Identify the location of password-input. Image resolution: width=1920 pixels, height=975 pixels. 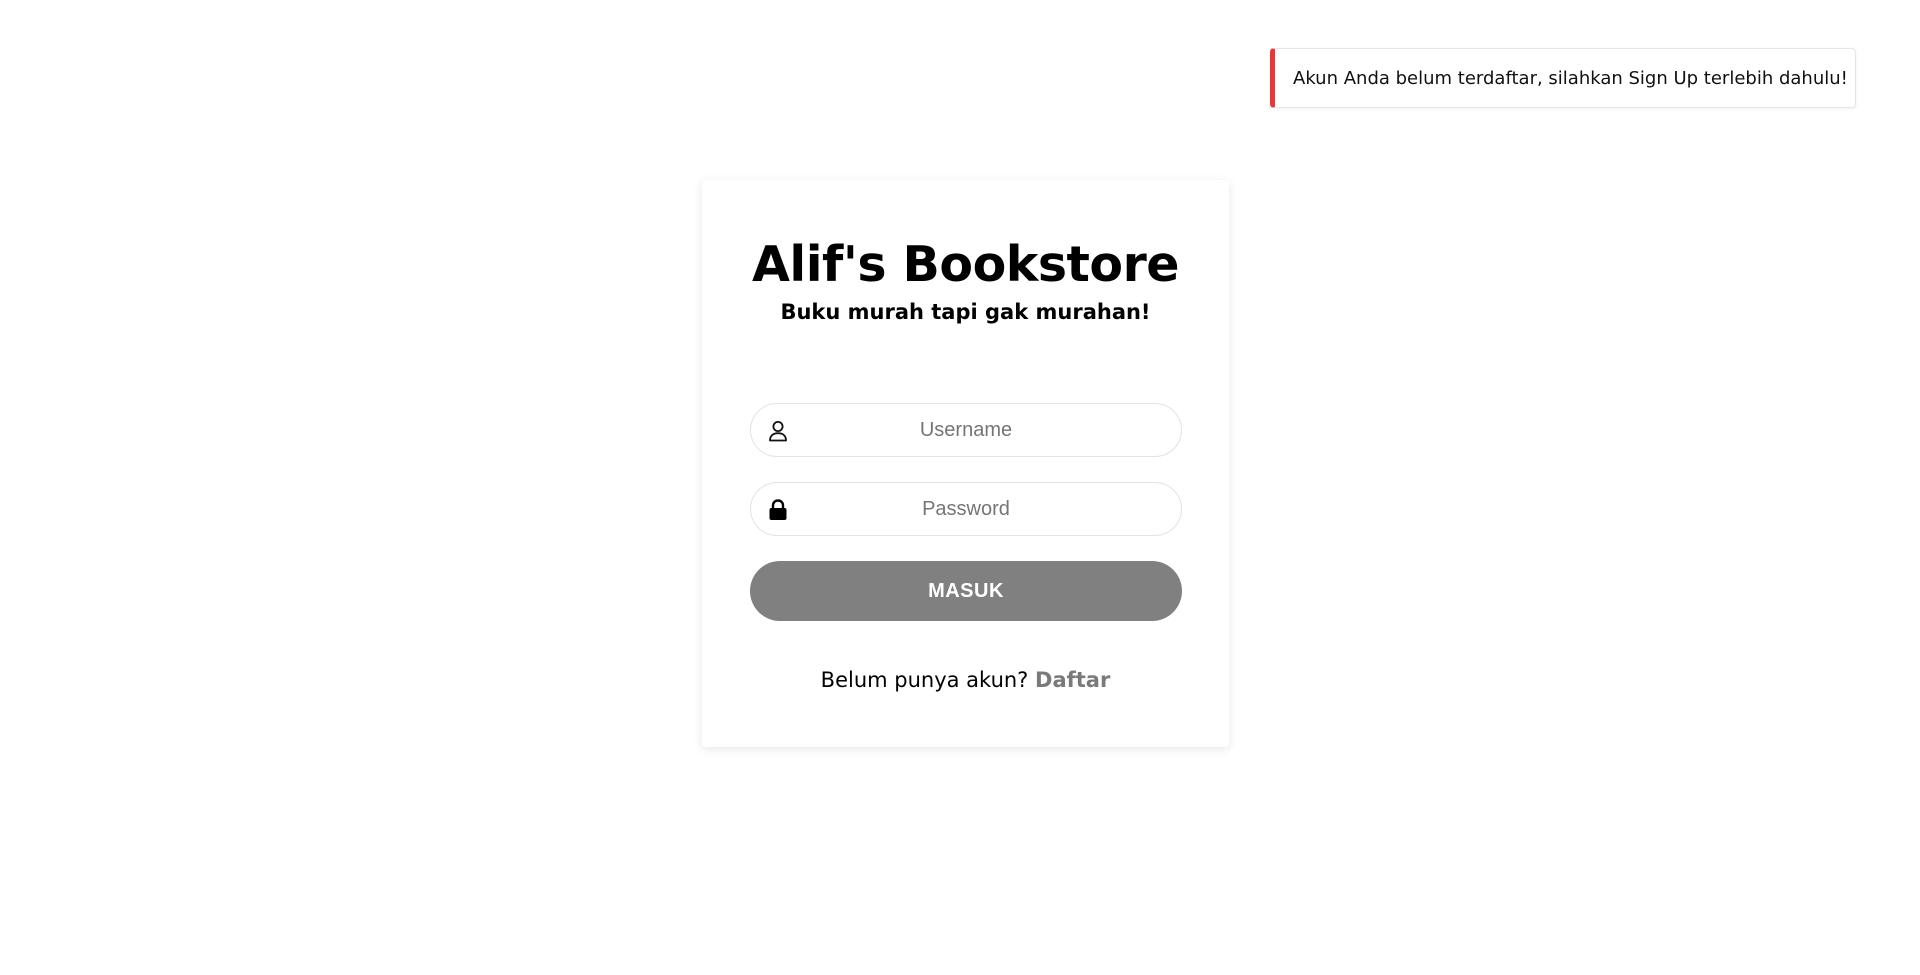
(966, 509).